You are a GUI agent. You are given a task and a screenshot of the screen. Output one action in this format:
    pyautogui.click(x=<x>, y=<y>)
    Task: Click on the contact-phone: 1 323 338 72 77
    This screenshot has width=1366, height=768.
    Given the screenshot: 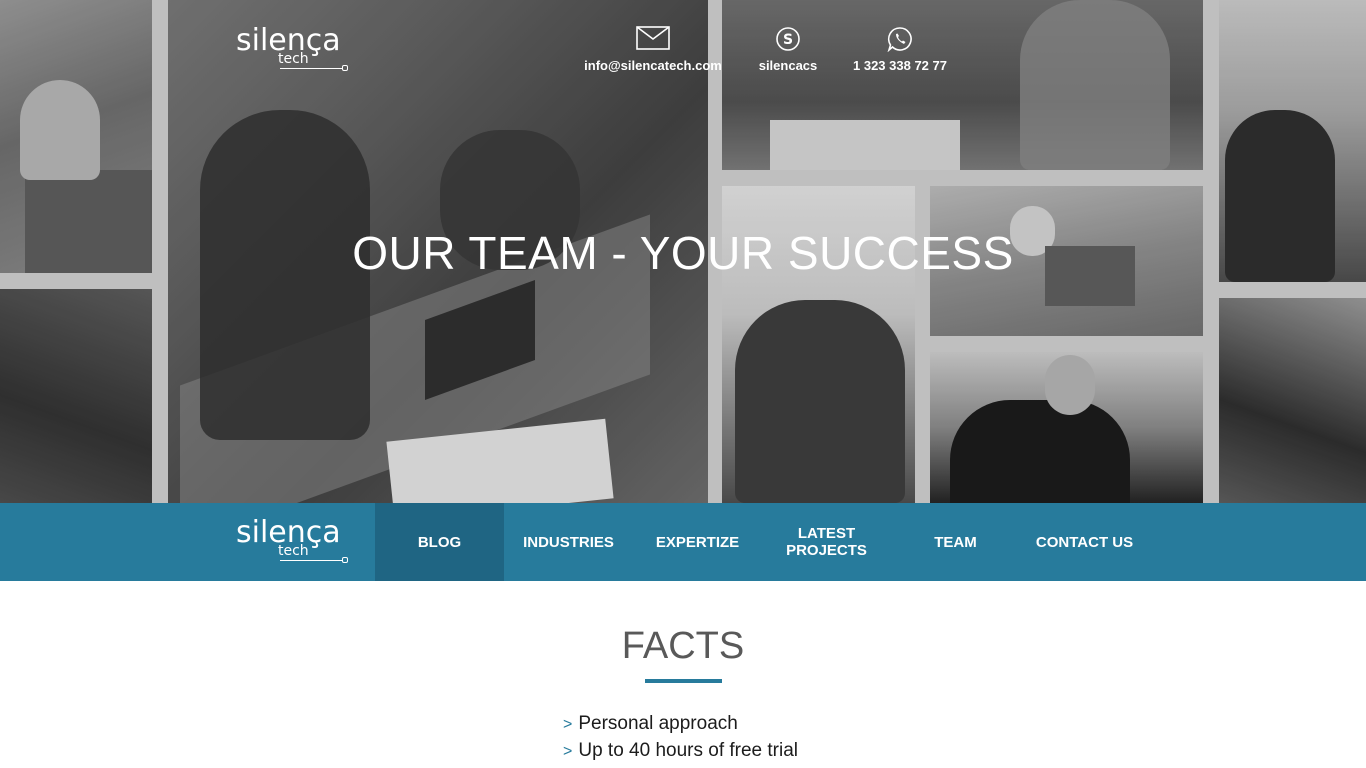 What is the action you would take?
    pyautogui.click(x=900, y=49)
    